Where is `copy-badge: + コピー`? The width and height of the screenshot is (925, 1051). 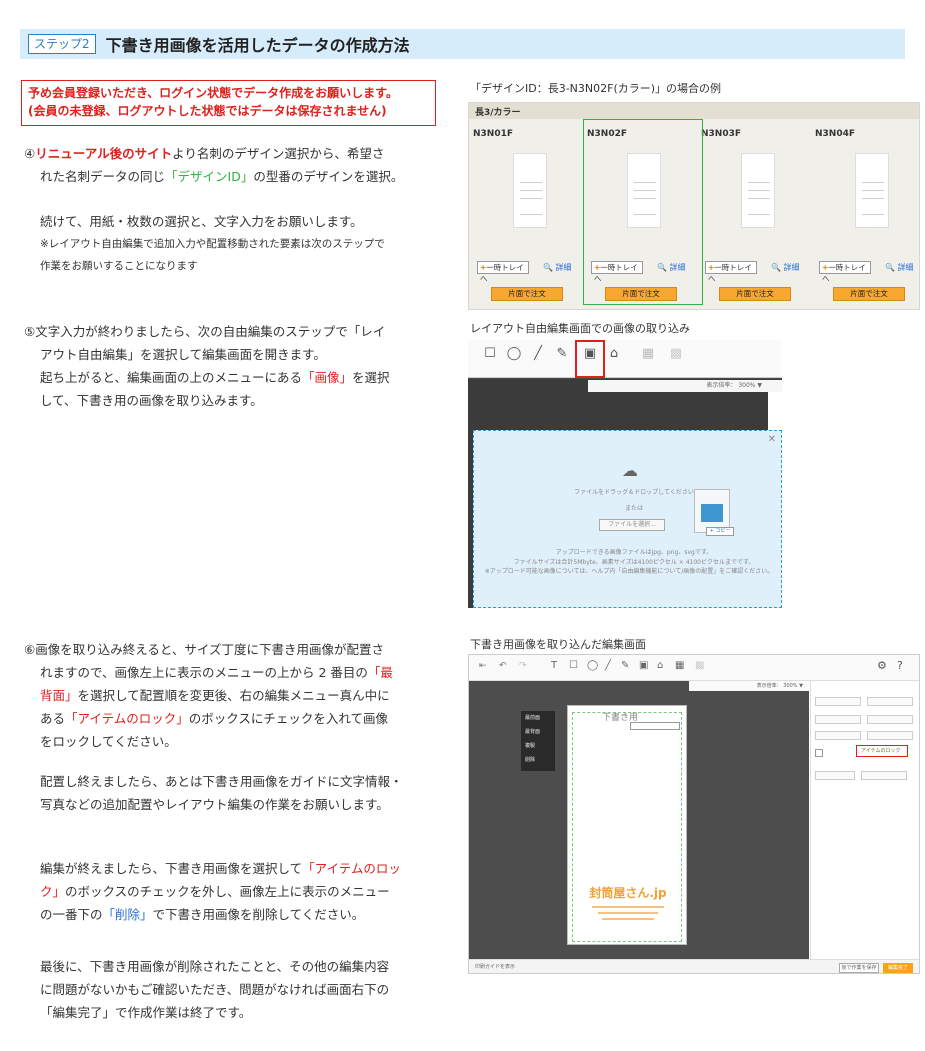 copy-badge: + コピー is located at coordinates (720, 531).